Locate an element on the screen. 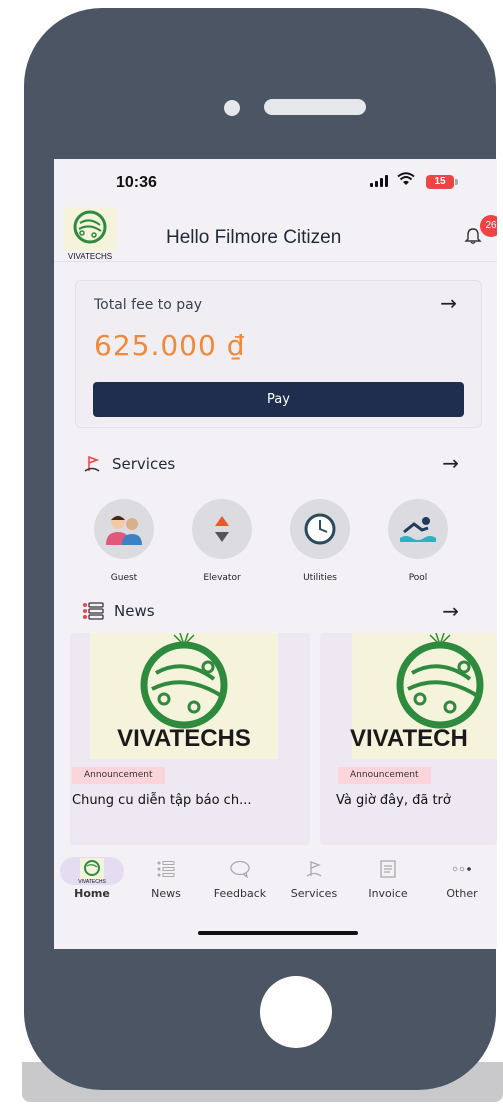 Image resolution: width=503 pixels, height=1108 pixels. app-header: VIVATECHS Hello Filmore Citizen 26 is located at coordinates (275, 232).